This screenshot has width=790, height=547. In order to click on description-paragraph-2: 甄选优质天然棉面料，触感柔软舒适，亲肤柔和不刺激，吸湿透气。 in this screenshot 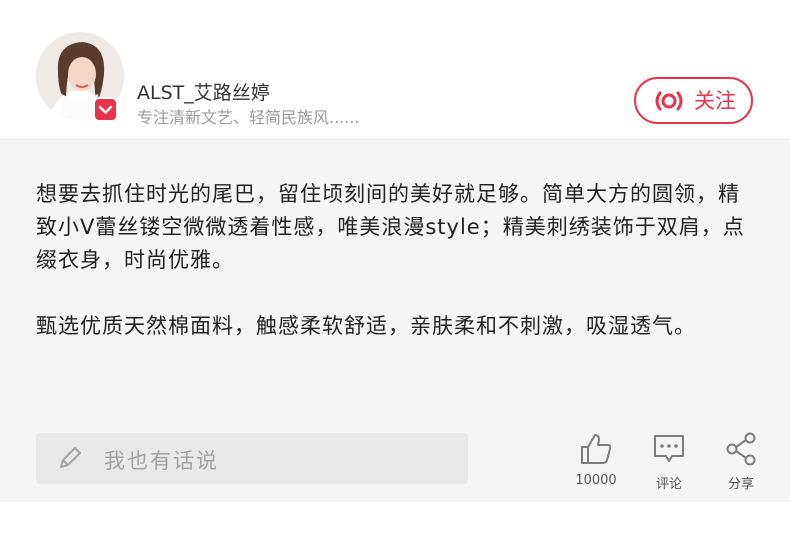, I will do `click(366, 326)`.